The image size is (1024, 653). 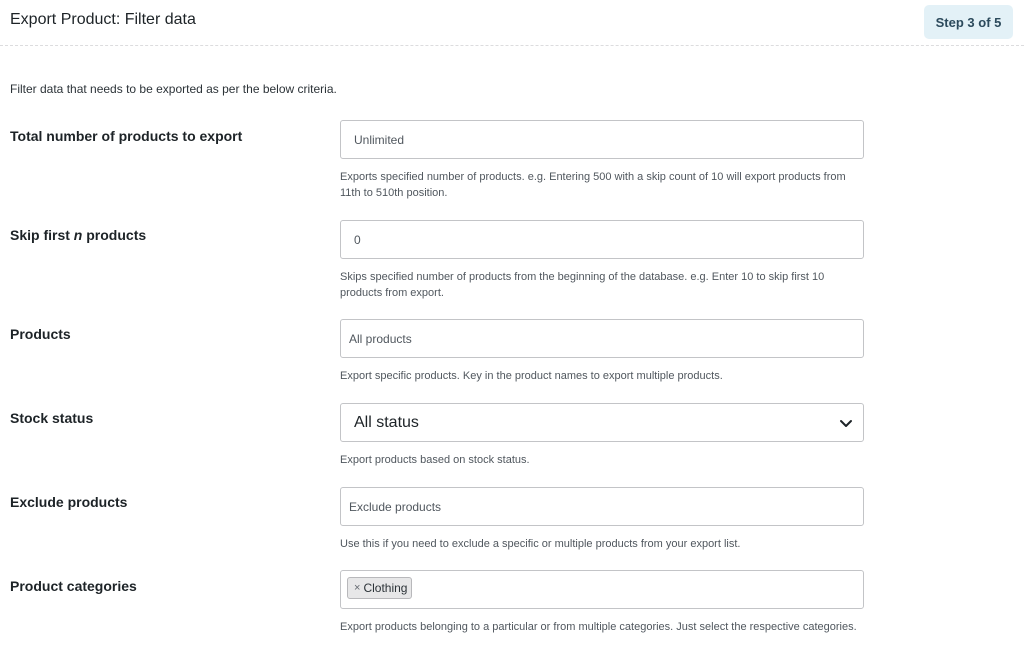 I want to click on stock-status-label: Stock status, so click(x=52, y=418).